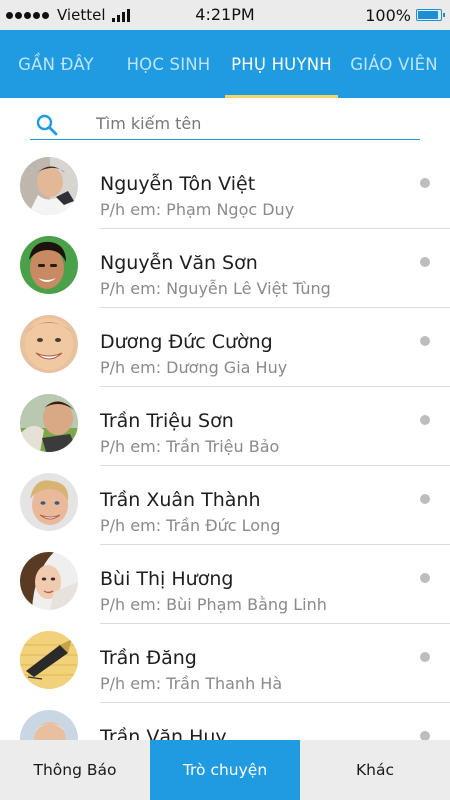  What do you see at coordinates (225, 15) in the screenshot?
I see `status-bar: Viettel 4:21PM 100%` at bounding box center [225, 15].